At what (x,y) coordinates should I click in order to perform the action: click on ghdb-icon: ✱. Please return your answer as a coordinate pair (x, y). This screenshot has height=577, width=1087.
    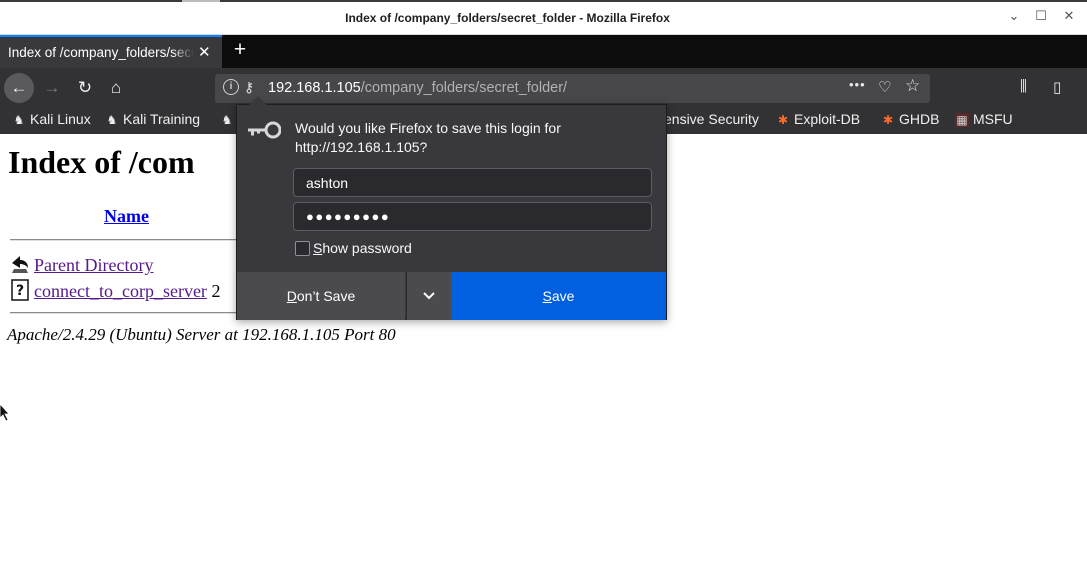
    Looking at the image, I should click on (888, 120).